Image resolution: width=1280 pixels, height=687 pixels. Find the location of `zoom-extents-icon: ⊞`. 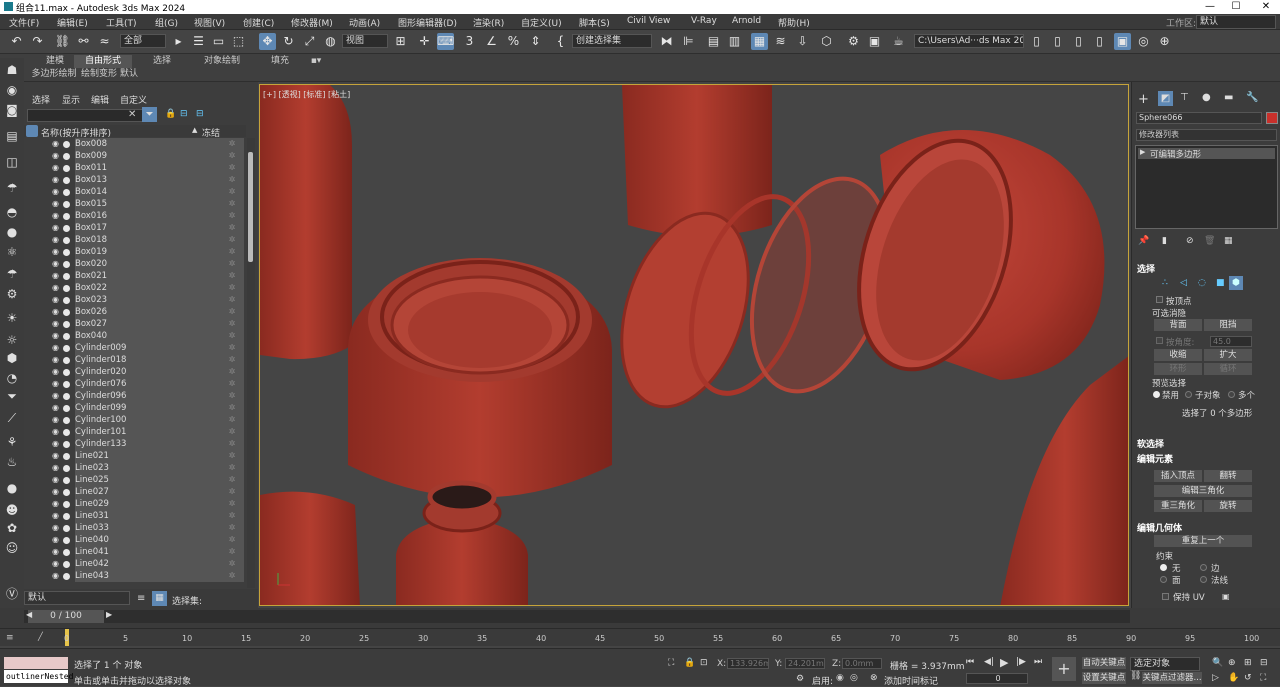

zoom-extents-icon: ⊞ is located at coordinates (1248, 663).